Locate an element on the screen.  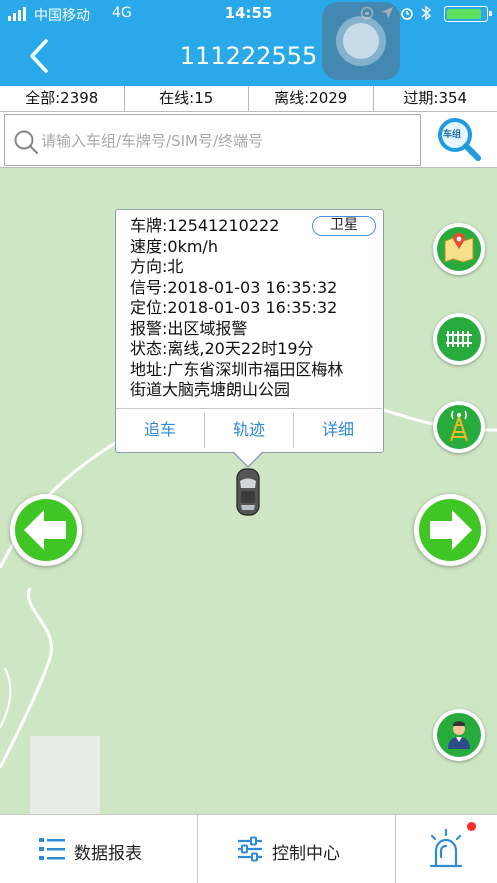
user-location-button is located at coordinates (459, 735).